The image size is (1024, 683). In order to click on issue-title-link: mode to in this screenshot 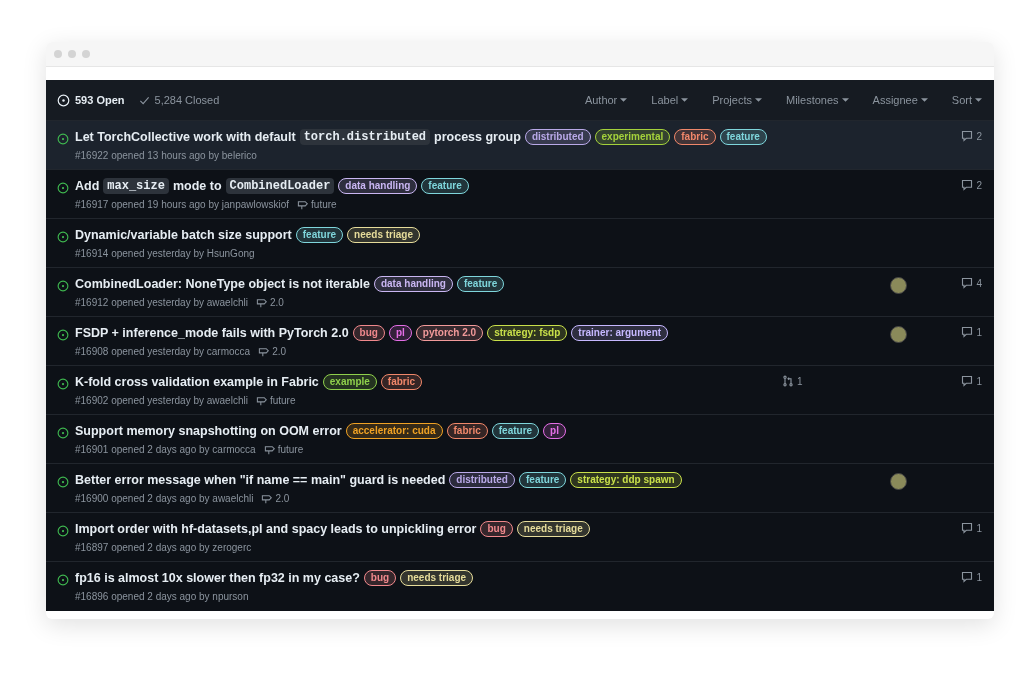, I will do `click(197, 186)`.